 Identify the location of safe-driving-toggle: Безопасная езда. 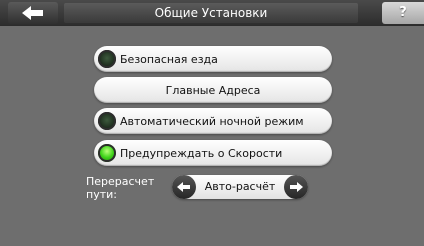
(213, 59).